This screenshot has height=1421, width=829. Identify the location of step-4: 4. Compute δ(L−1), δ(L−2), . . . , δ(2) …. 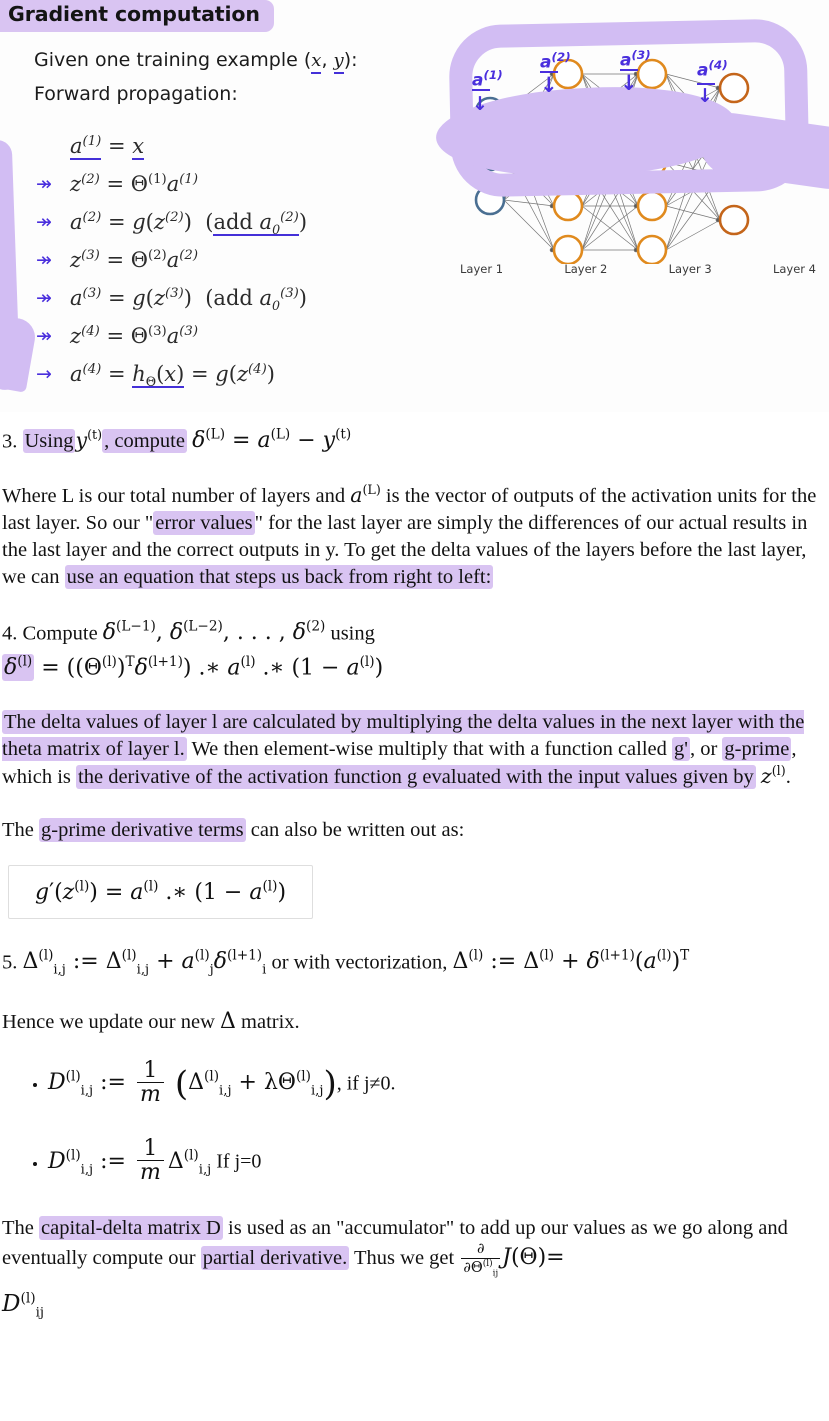
(414, 650).